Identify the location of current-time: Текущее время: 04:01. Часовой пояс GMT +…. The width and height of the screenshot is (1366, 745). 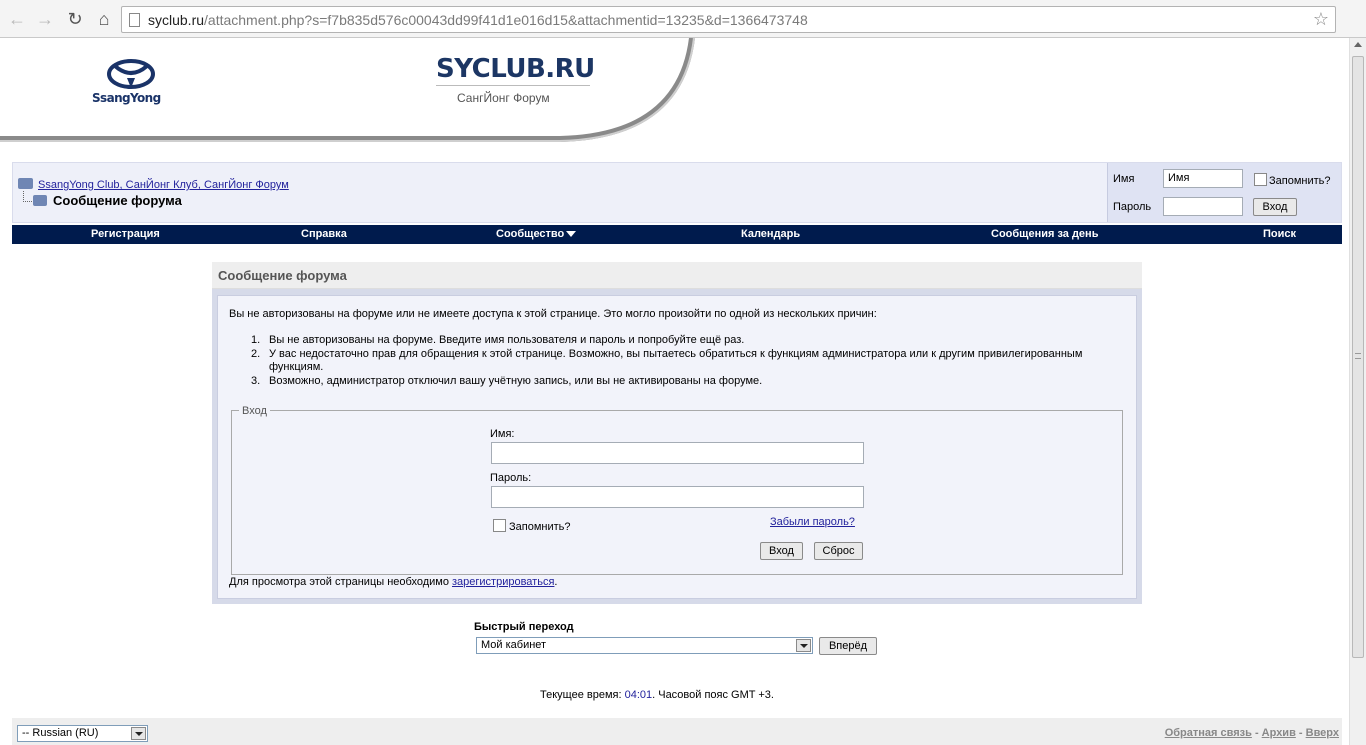
(657, 695).